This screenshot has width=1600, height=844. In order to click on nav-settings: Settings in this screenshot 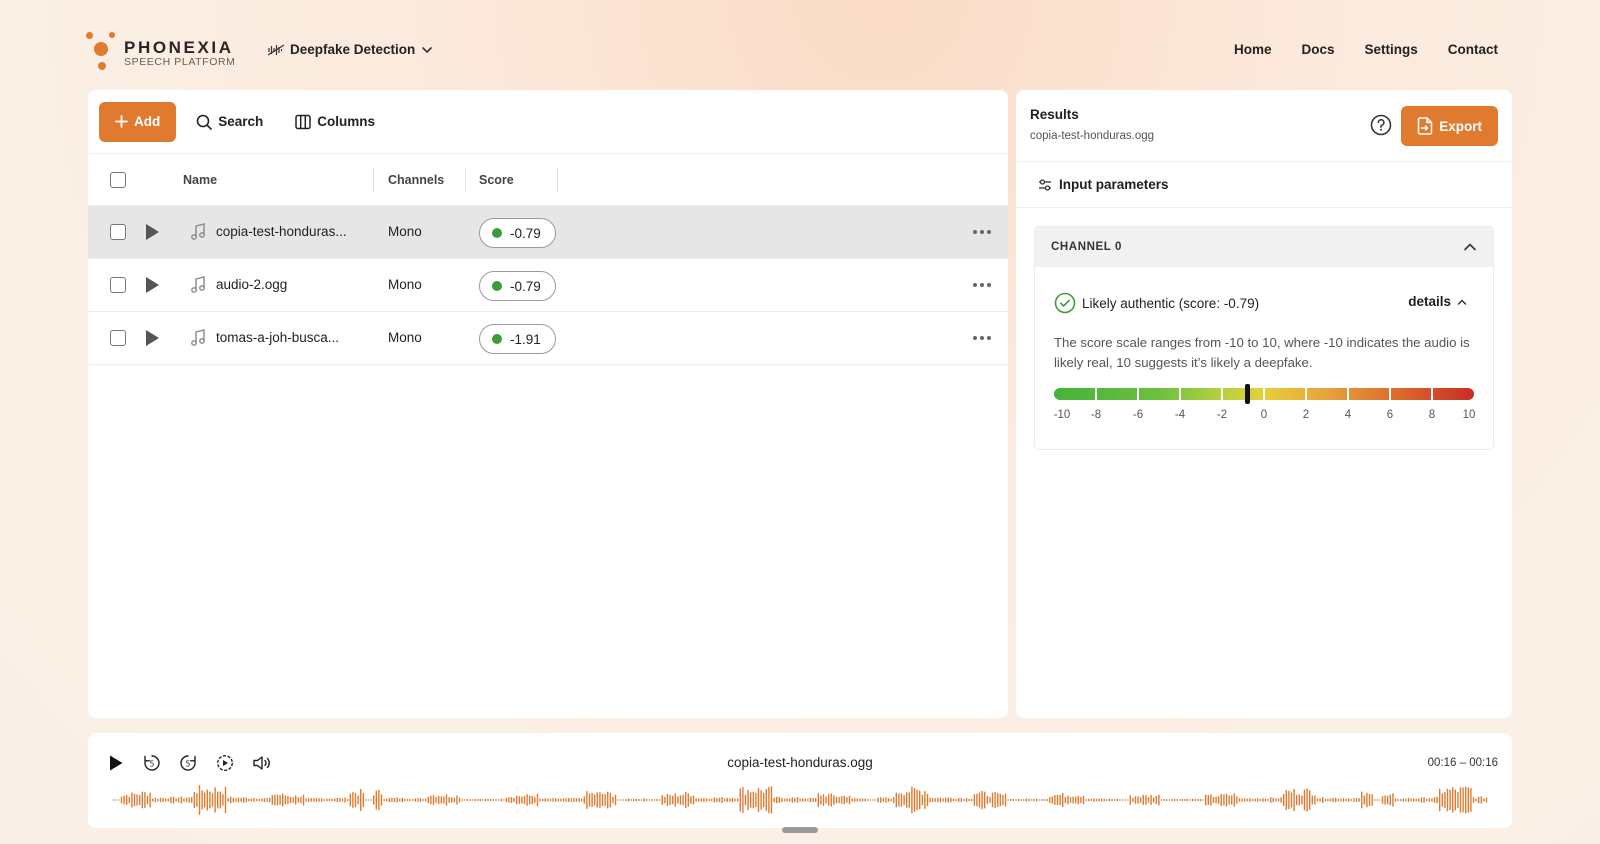, I will do `click(1390, 49)`.